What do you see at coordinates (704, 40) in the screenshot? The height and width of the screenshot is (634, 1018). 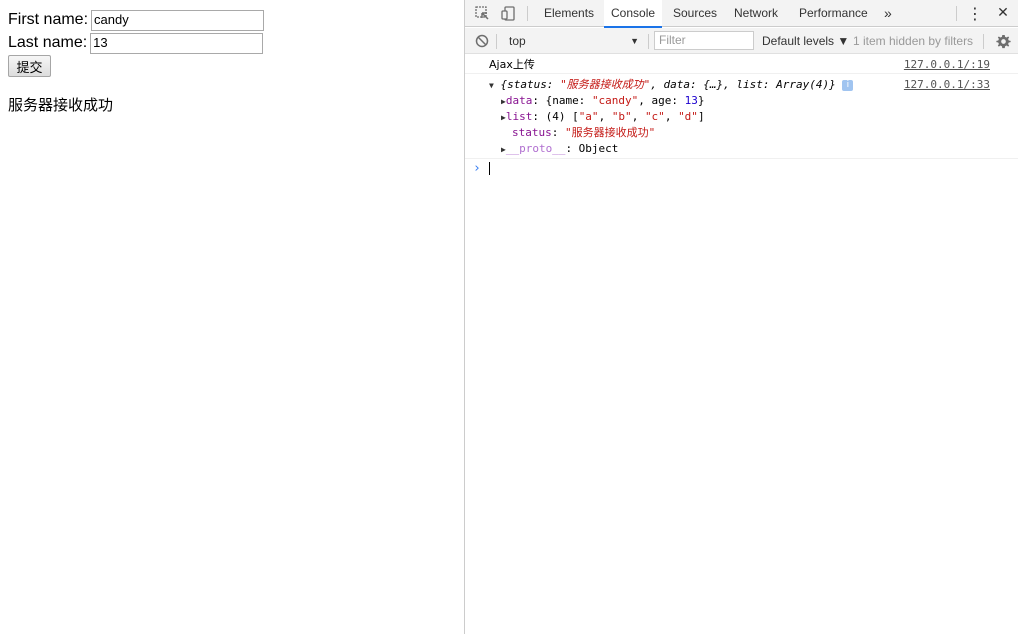 I see `filter-input: Filter` at bounding box center [704, 40].